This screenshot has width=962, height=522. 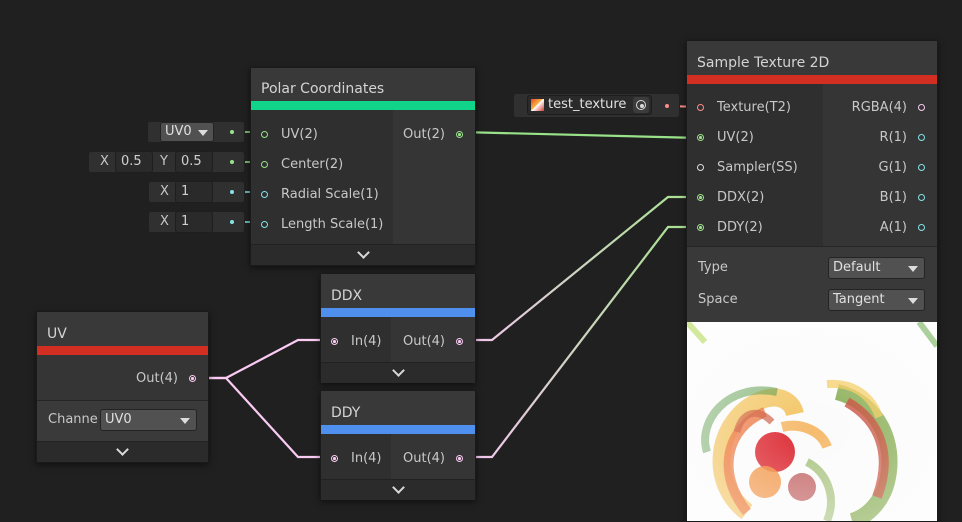 I want to click on uv-channel-dropdown: UV0, so click(x=187, y=132).